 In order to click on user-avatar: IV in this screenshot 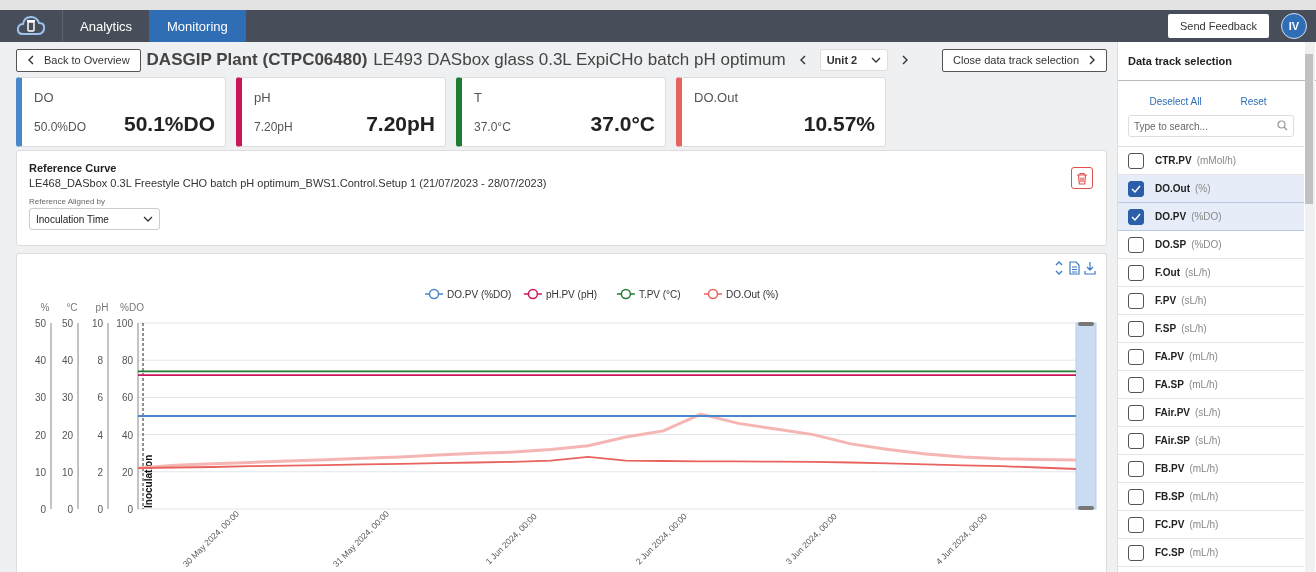, I will do `click(1294, 26)`.